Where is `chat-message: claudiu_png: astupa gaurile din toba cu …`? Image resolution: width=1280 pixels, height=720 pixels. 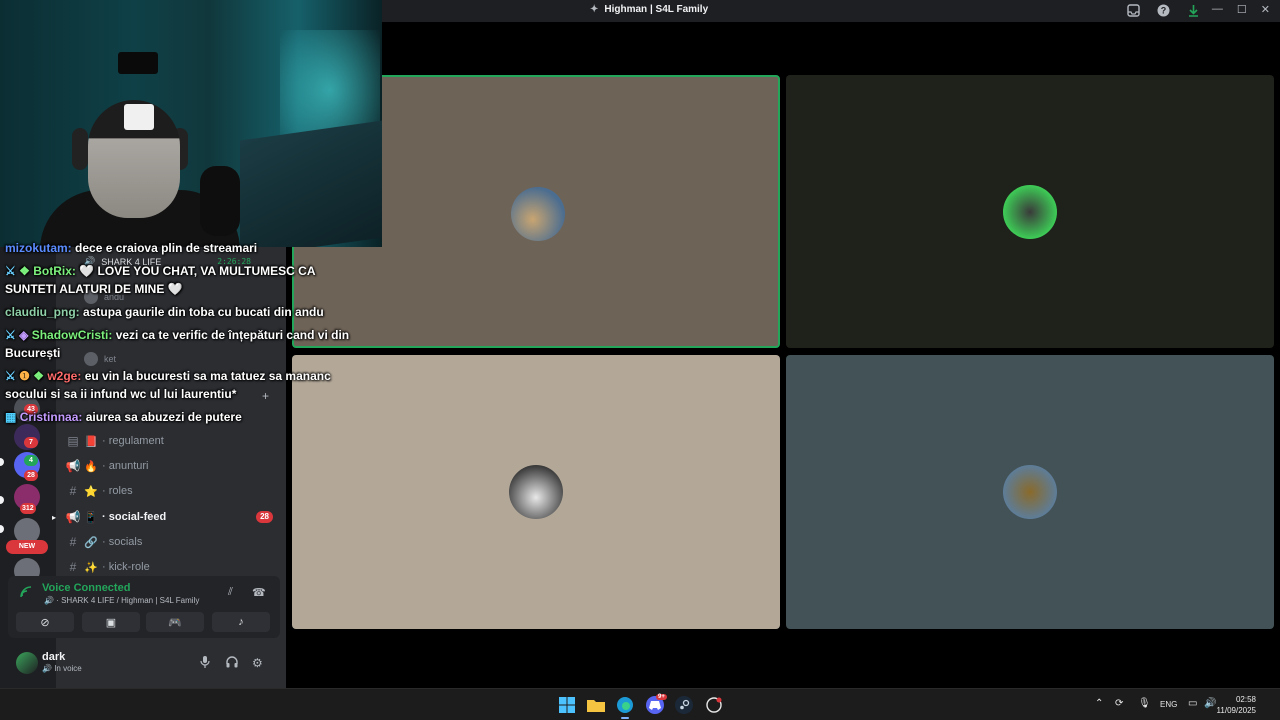 chat-message: claudiu_png: astupa gaurile din toba cu … is located at coordinates (164, 312).